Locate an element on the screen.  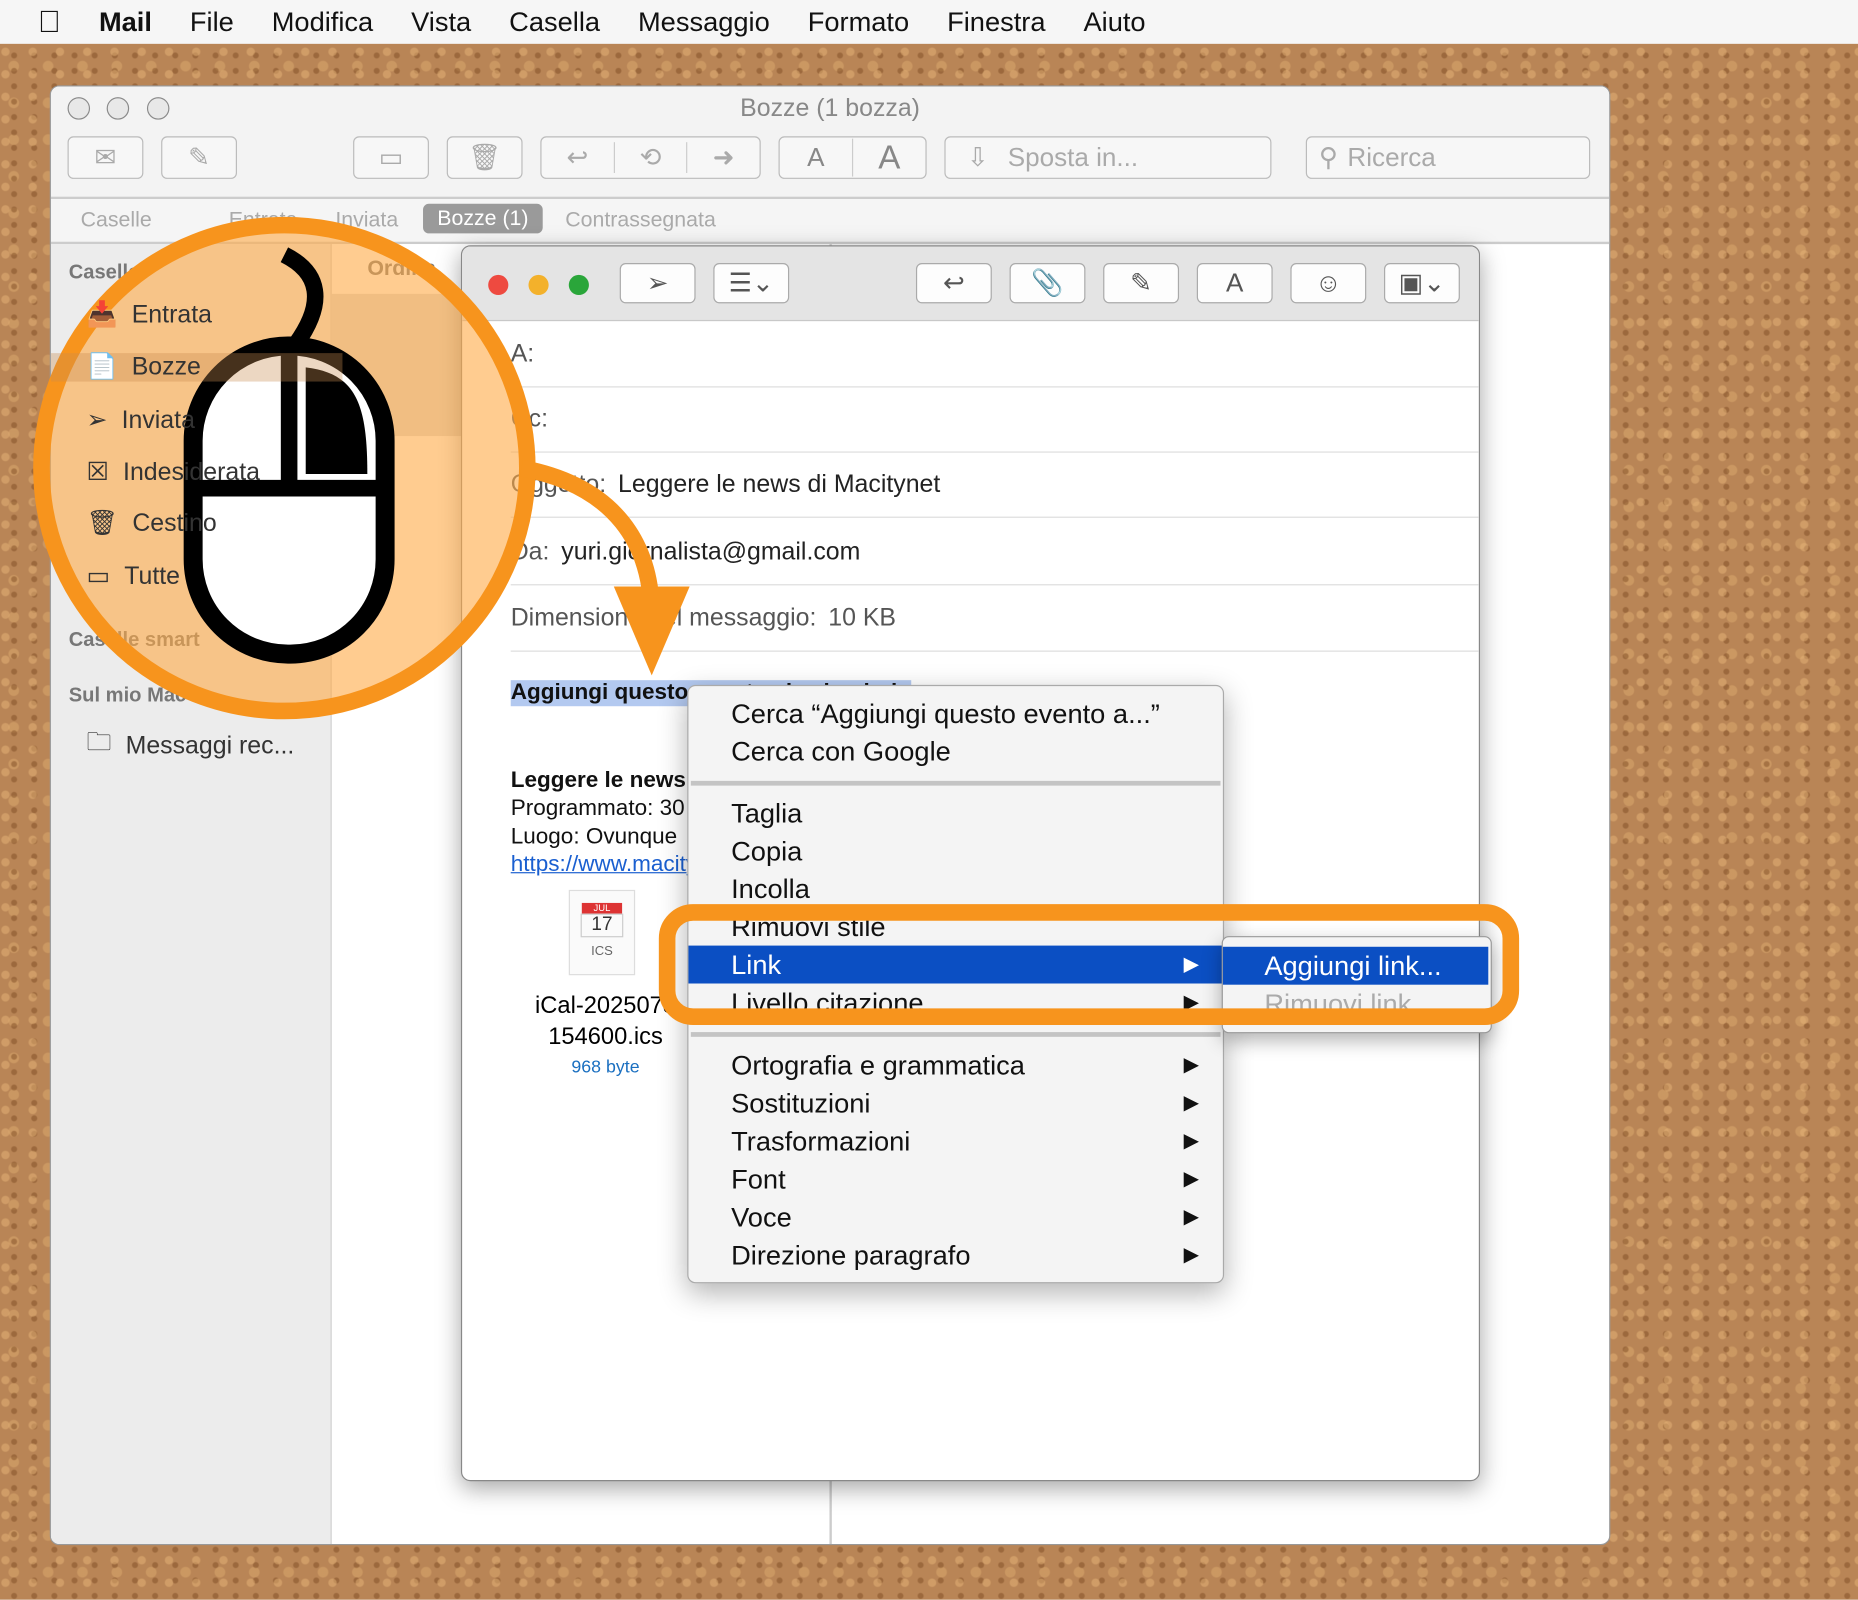
subject-field: Oggetto: Leggere le news di Macitynet is located at coordinates (994, 484).